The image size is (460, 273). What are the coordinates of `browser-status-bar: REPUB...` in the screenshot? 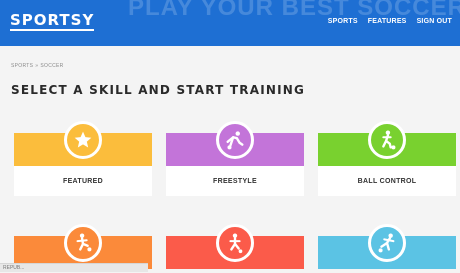 It's located at (74, 267).